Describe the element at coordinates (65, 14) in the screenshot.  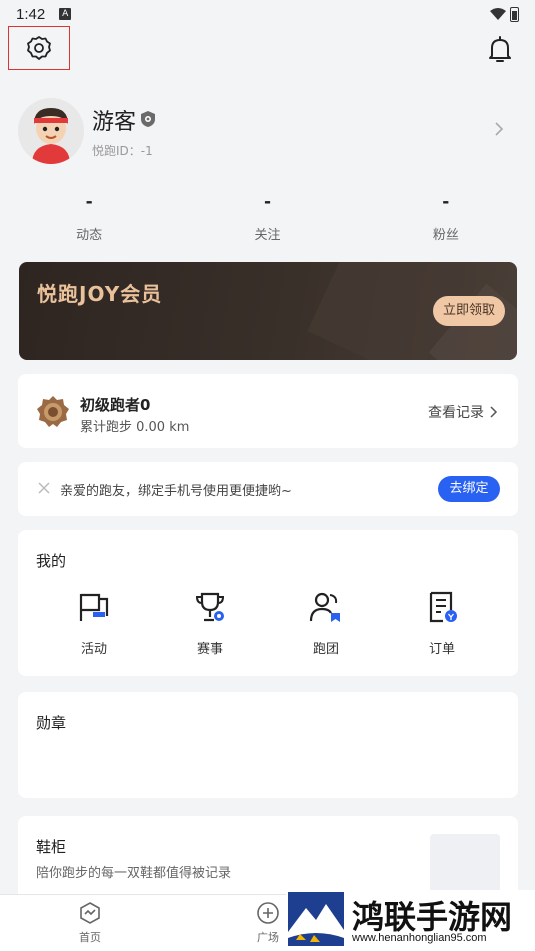
I see `notification-icon: A` at that location.